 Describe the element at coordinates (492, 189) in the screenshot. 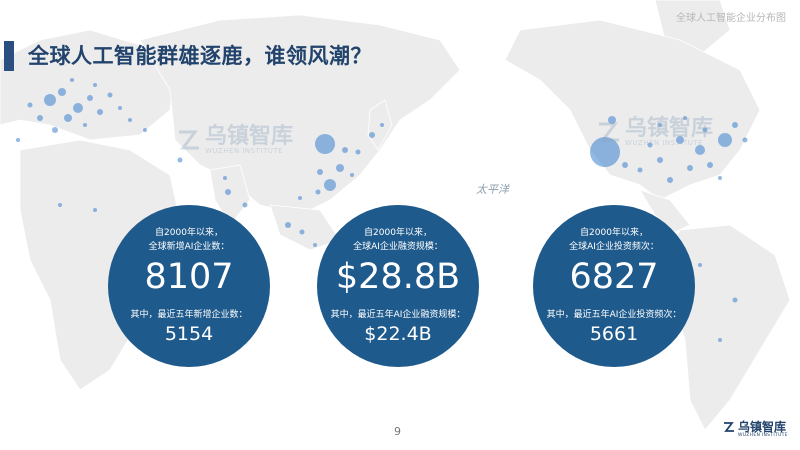

I see `ocean-label: 太平洋` at that location.